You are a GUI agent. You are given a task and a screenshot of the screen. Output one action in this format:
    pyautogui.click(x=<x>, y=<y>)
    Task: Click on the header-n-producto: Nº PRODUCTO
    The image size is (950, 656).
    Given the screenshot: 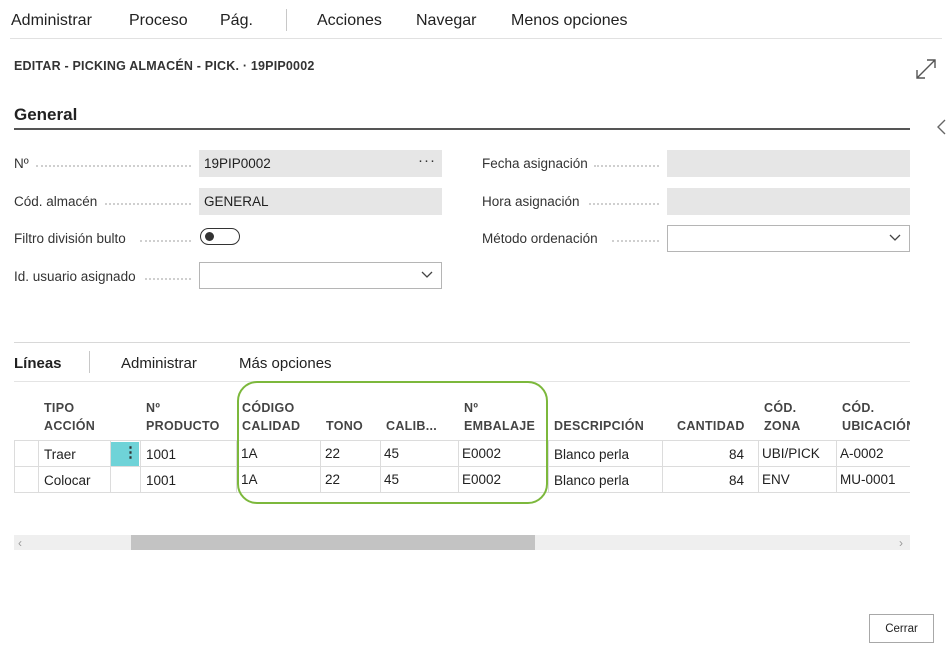 What is the action you would take?
    pyautogui.click(x=183, y=417)
    